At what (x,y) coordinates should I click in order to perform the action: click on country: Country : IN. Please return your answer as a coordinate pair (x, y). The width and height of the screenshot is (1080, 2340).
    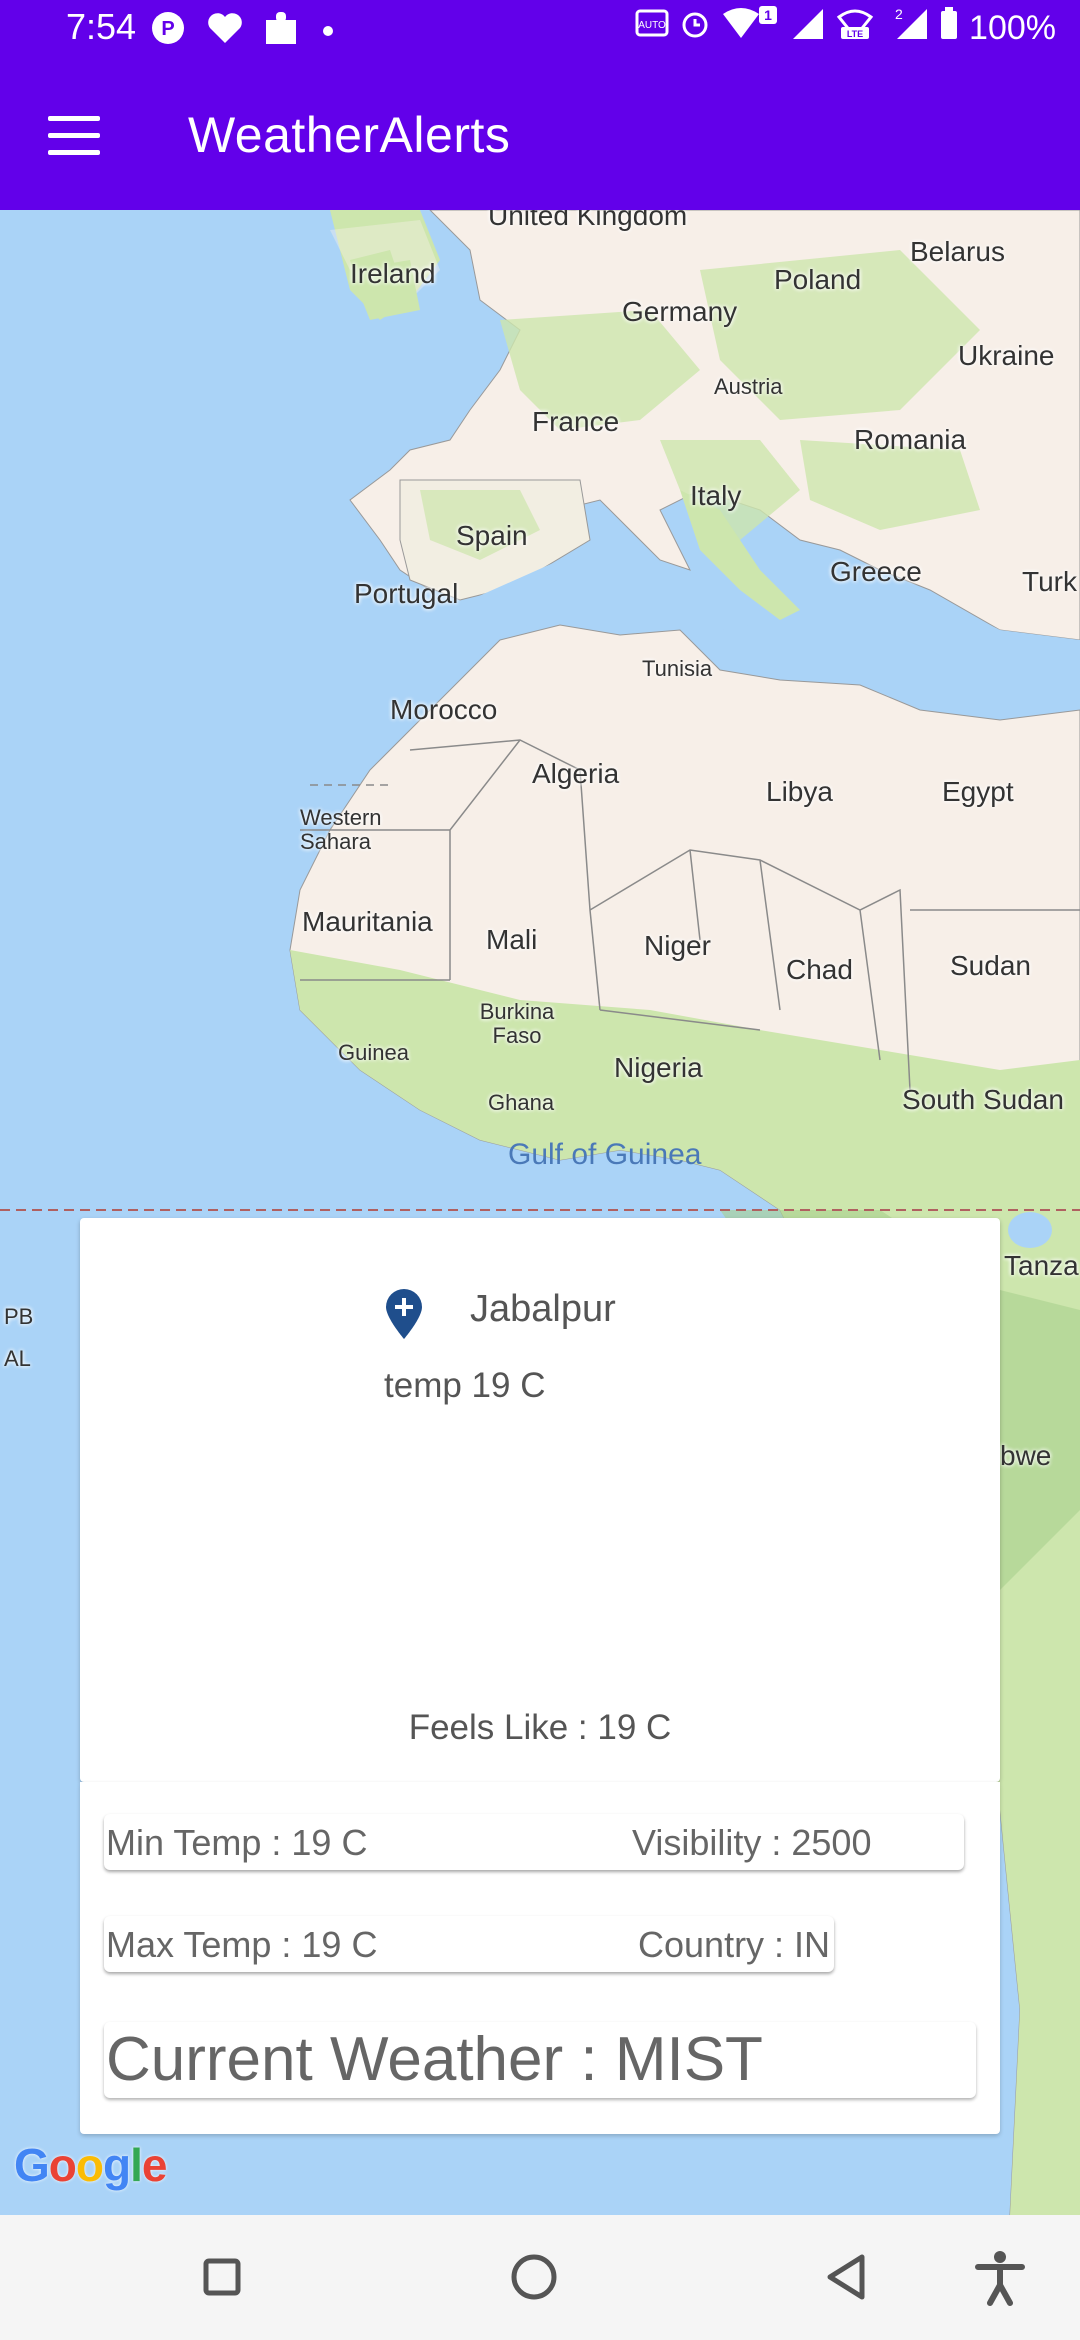
    Looking at the image, I should click on (734, 1944).